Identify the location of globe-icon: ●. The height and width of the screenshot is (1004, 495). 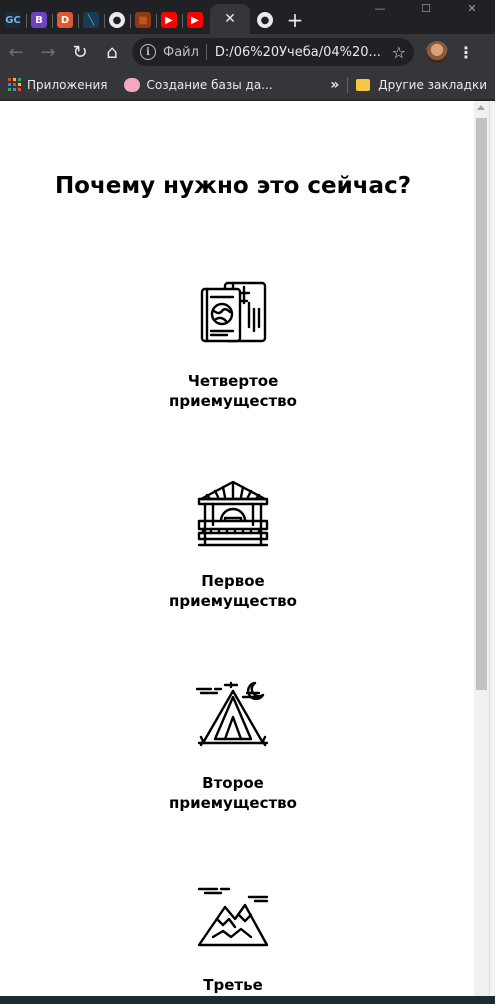
(265, 20).